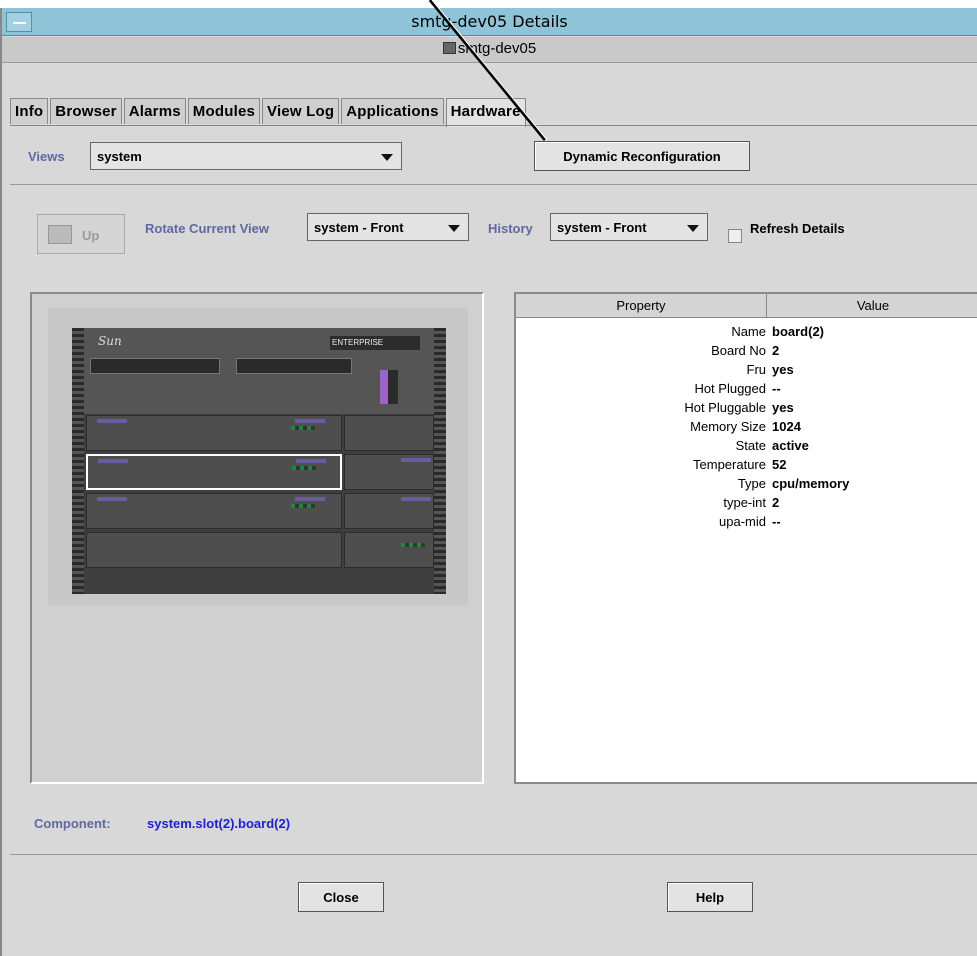 This screenshot has width=977, height=956. Describe the element at coordinates (449, 48) in the screenshot. I see `host-icon` at that location.